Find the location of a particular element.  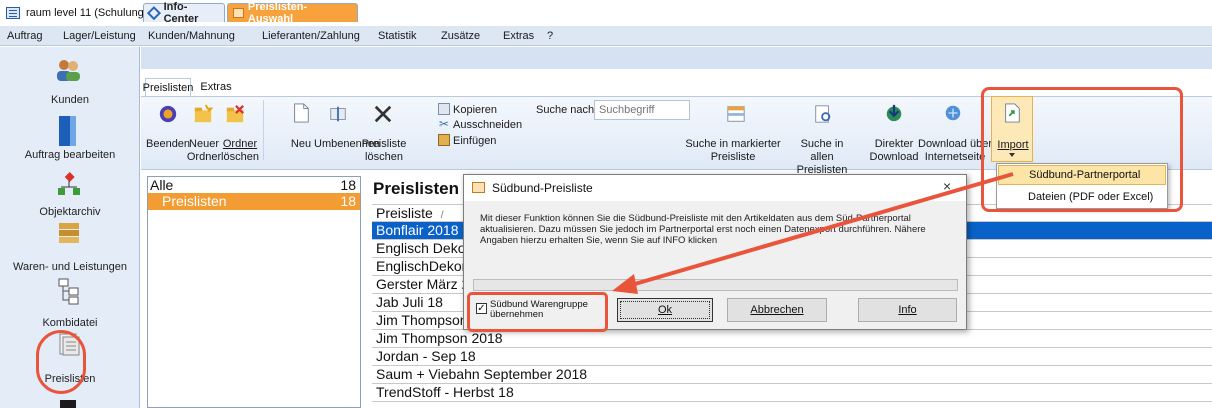

menu-statistik: Statistik is located at coordinates (397, 36).